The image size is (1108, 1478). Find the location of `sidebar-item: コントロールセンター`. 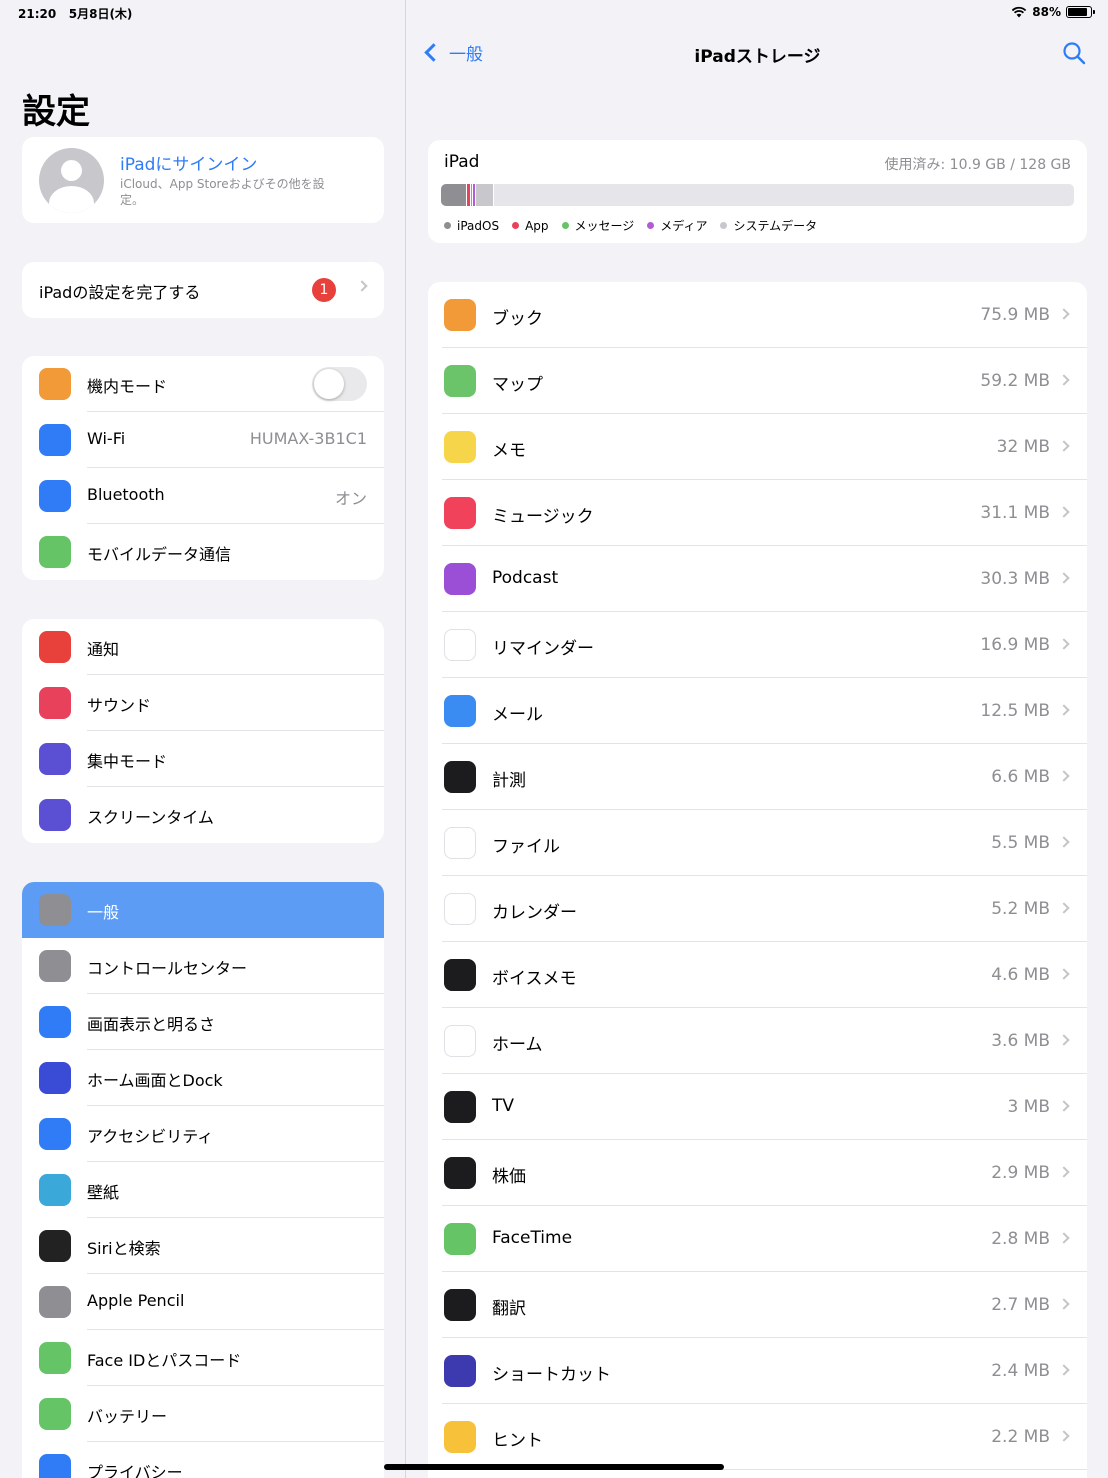

sidebar-item: コントロールセンター is located at coordinates (203, 966).